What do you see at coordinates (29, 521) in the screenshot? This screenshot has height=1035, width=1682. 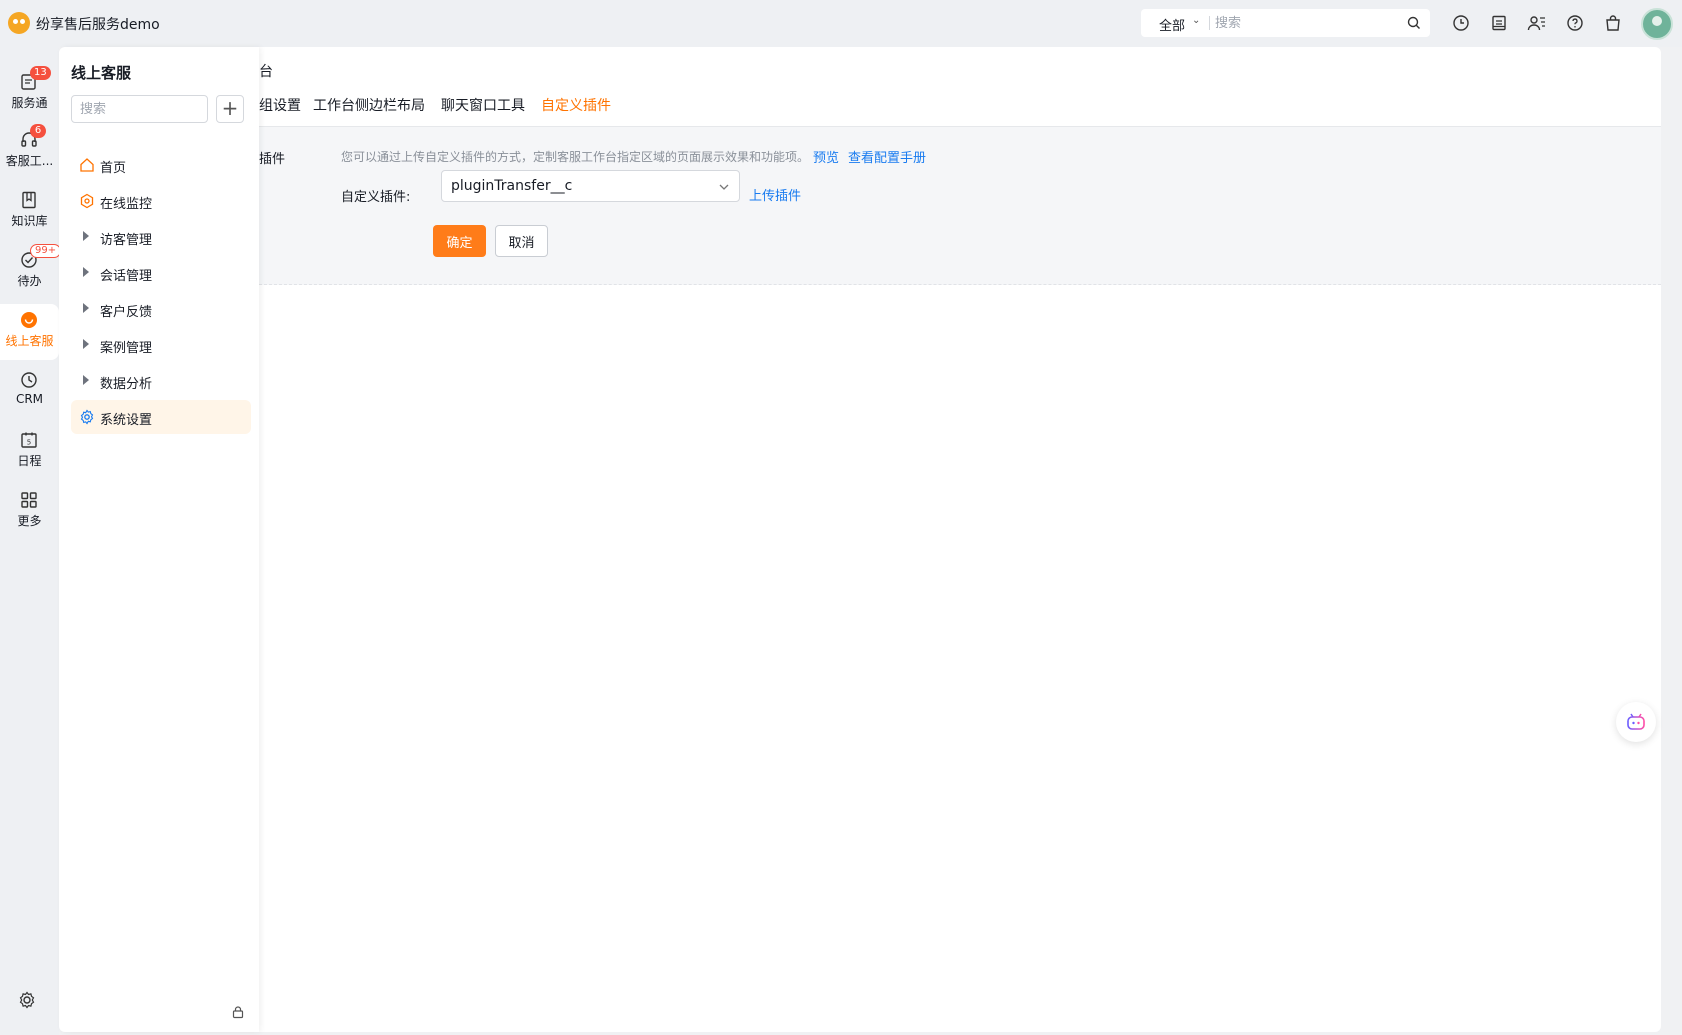 I see `rail-label: 更多` at bounding box center [29, 521].